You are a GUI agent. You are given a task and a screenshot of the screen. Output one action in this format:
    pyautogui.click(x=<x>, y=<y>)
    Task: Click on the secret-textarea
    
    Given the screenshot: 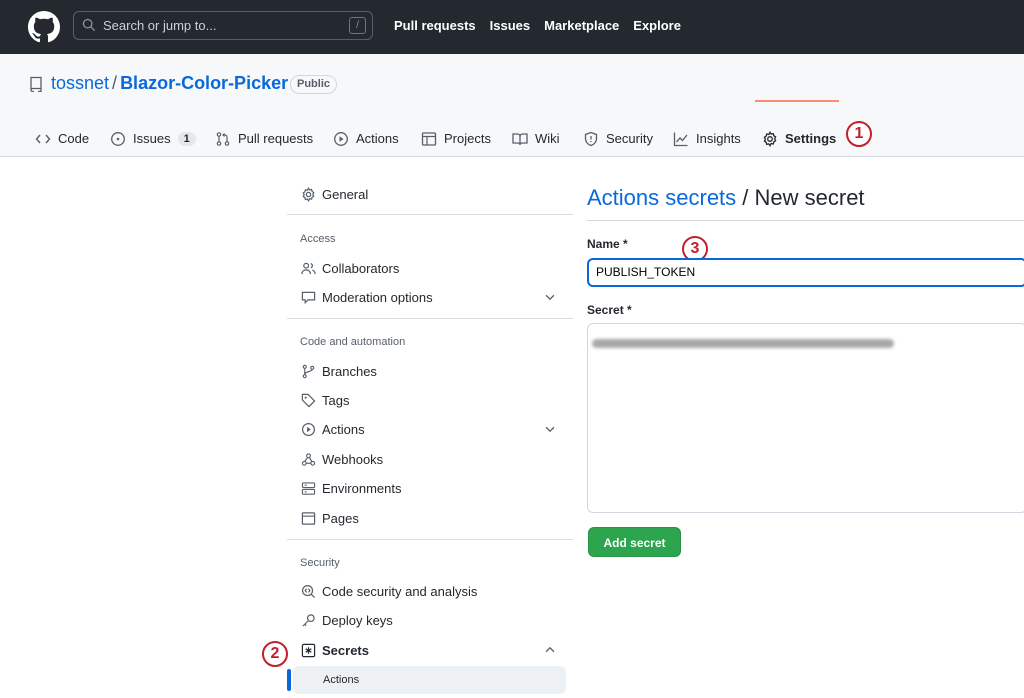 What is the action you would take?
    pyautogui.click(x=805, y=418)
    